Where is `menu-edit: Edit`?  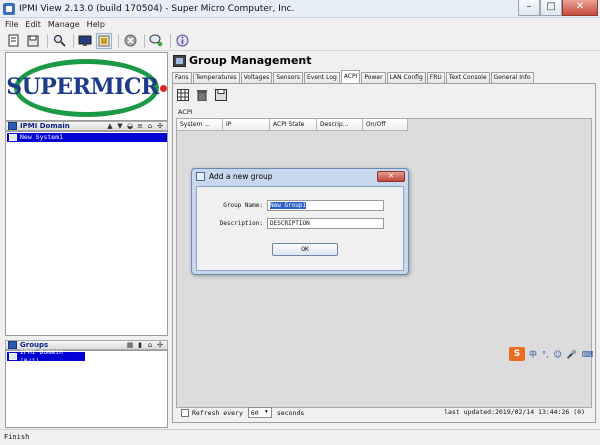 menu-edit: Edit is located at coordinates (33, 24).